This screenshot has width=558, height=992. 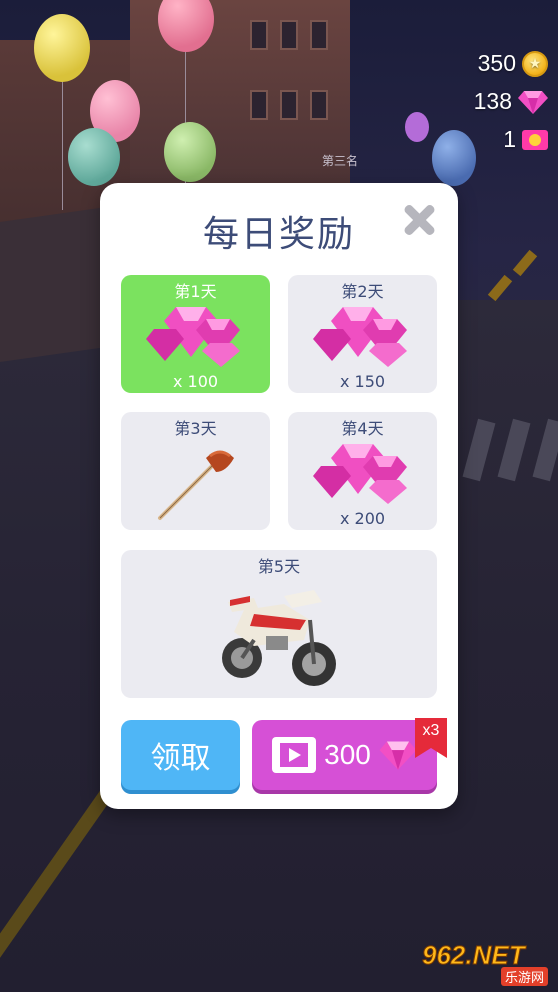 I want to click on video-icon, so click(x=294, y=755).